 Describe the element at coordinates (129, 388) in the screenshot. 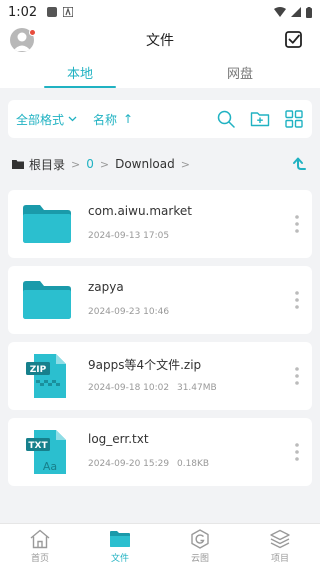

I see `file-date: 2024-09-18 10:02` at that location.